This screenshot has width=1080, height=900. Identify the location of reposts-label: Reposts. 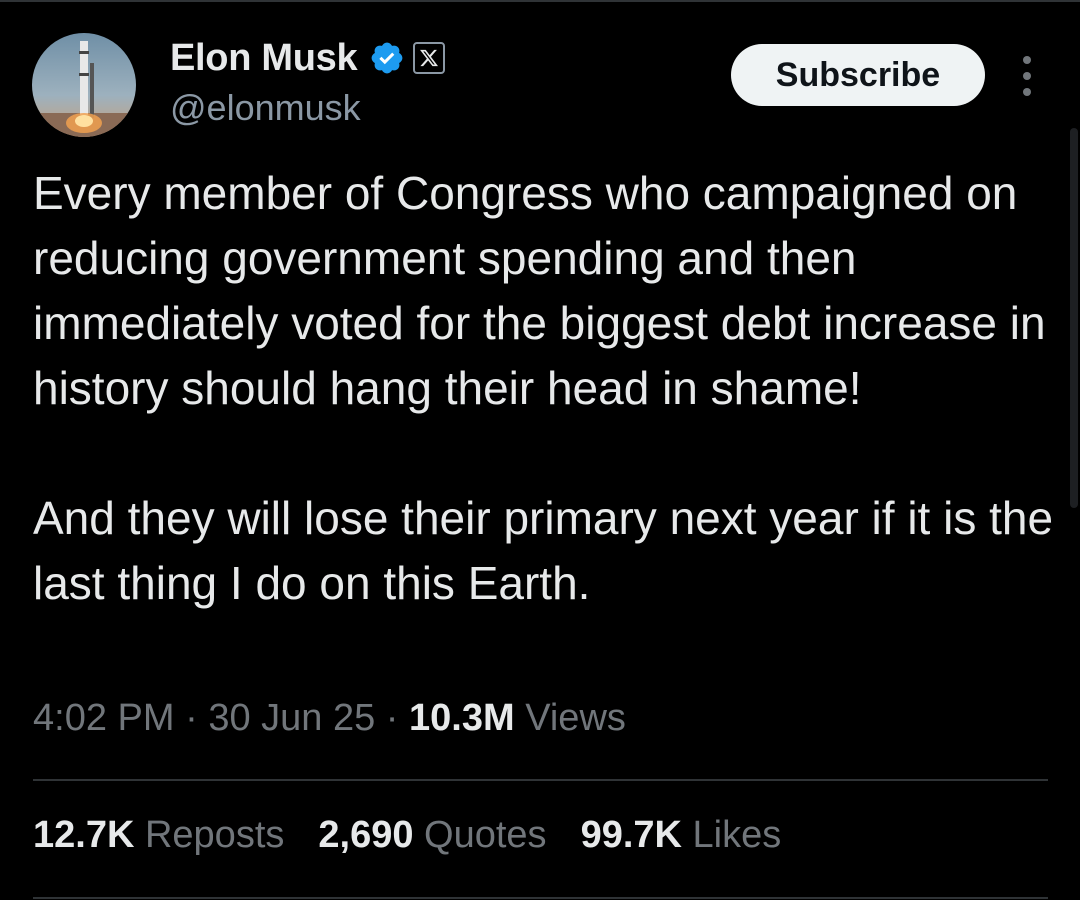
(214, 835).